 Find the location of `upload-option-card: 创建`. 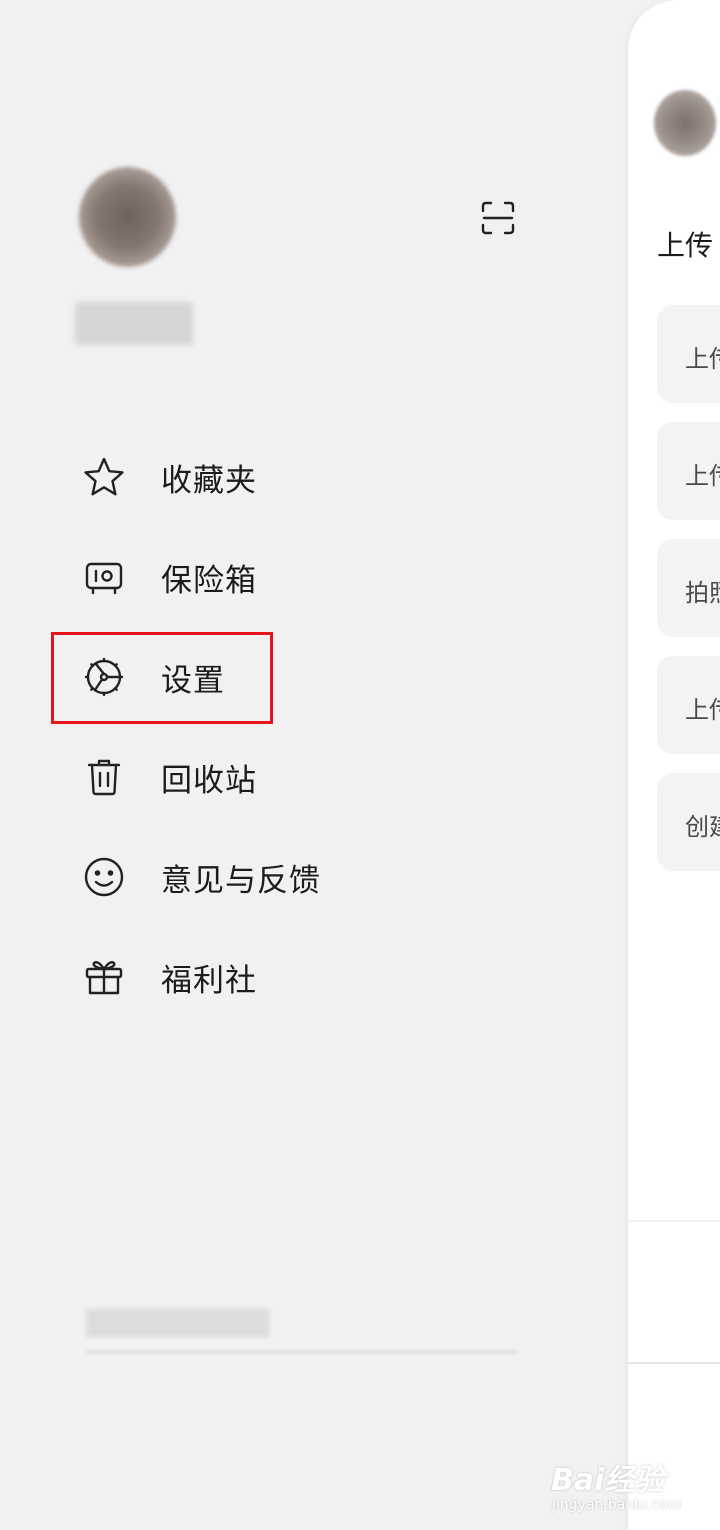

upload-option-card: 创建 is located at coordinates (688, 822).